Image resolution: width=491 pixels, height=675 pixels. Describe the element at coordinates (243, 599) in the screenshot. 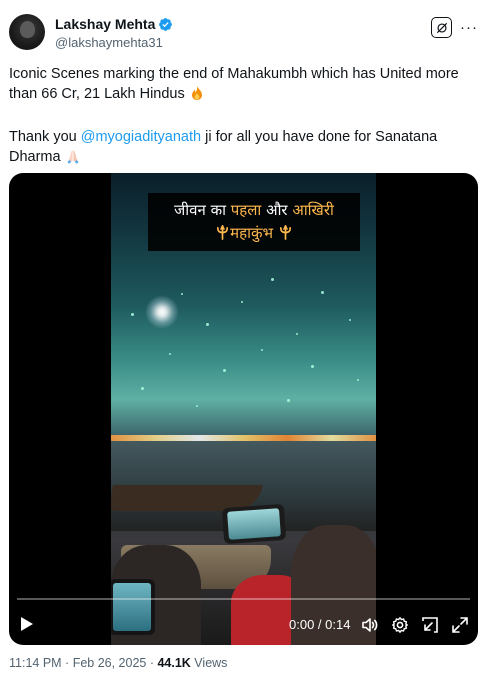

I see `video-progress-bar` at that location.